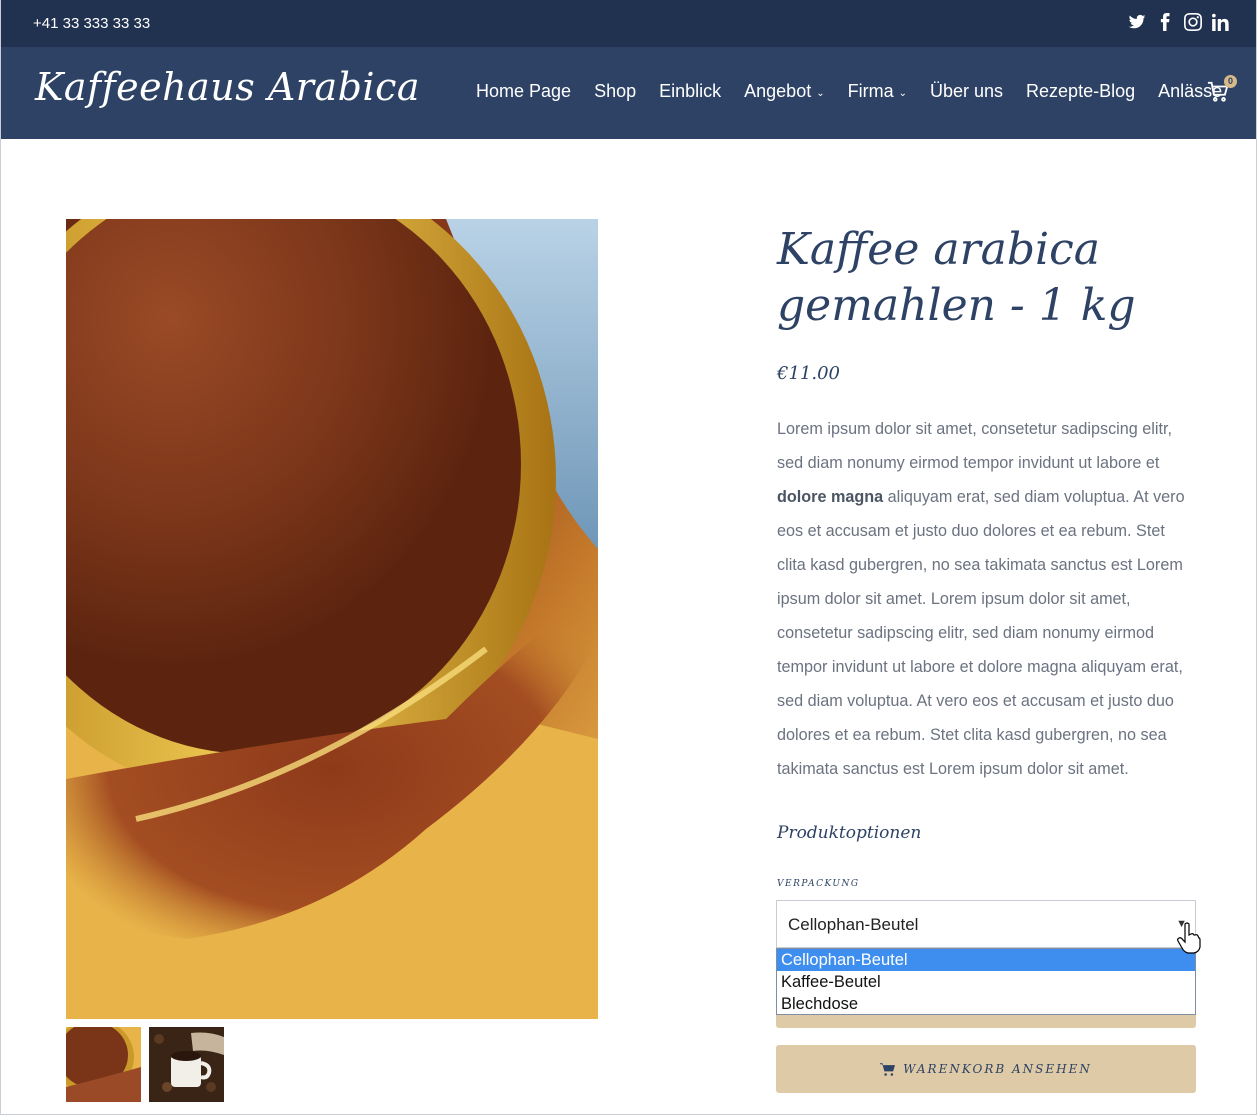  Describe the element at coordinates (997, 1069) in the screenshot. I see `view-cart-label: WARENKORB ANSEHEN` at that location.